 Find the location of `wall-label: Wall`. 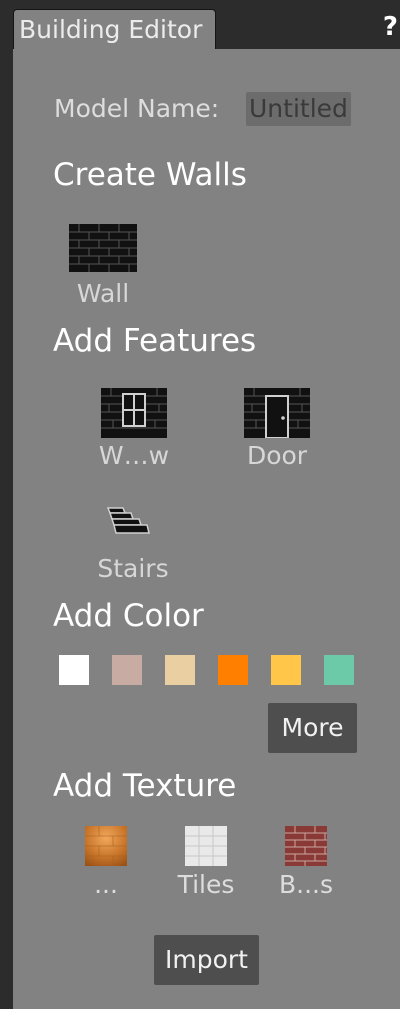

wall-label: Wall is located at coordinates (103, 293).